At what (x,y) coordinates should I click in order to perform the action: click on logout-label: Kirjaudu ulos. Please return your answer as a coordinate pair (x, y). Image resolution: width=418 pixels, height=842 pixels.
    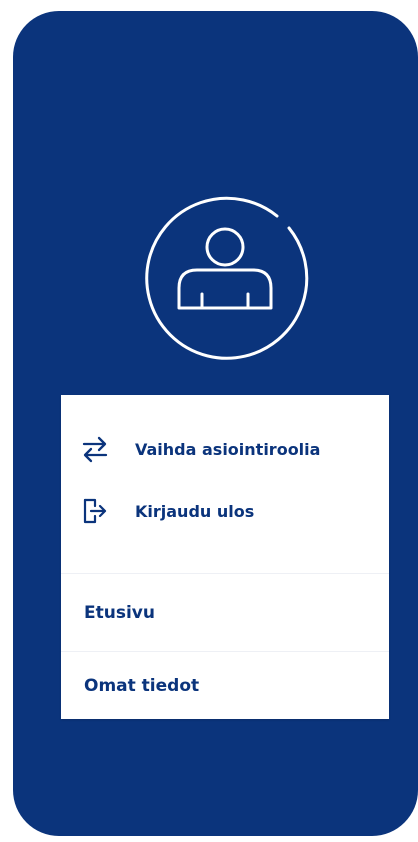
    Looking at the image, I should click on (195, 511).